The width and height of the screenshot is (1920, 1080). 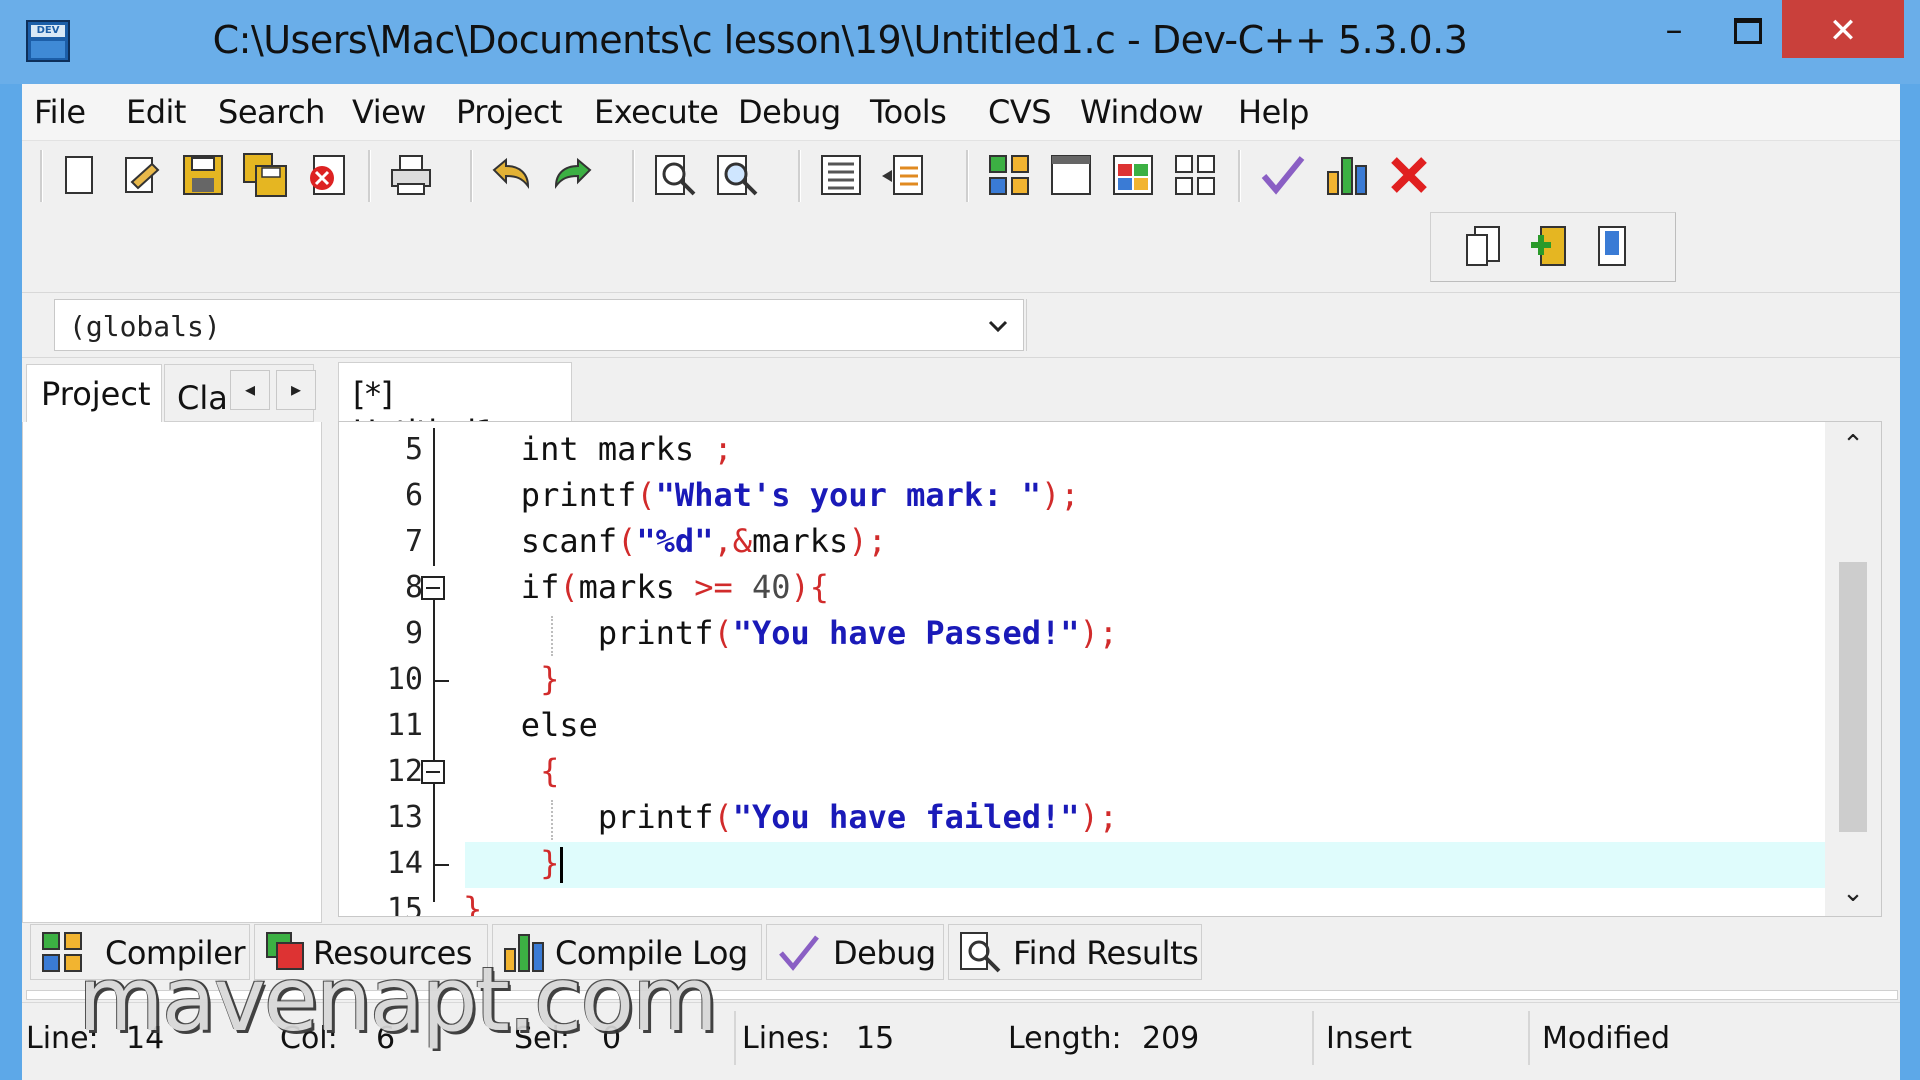 I want to click on close-file-icon, so click(x=327, y=175).